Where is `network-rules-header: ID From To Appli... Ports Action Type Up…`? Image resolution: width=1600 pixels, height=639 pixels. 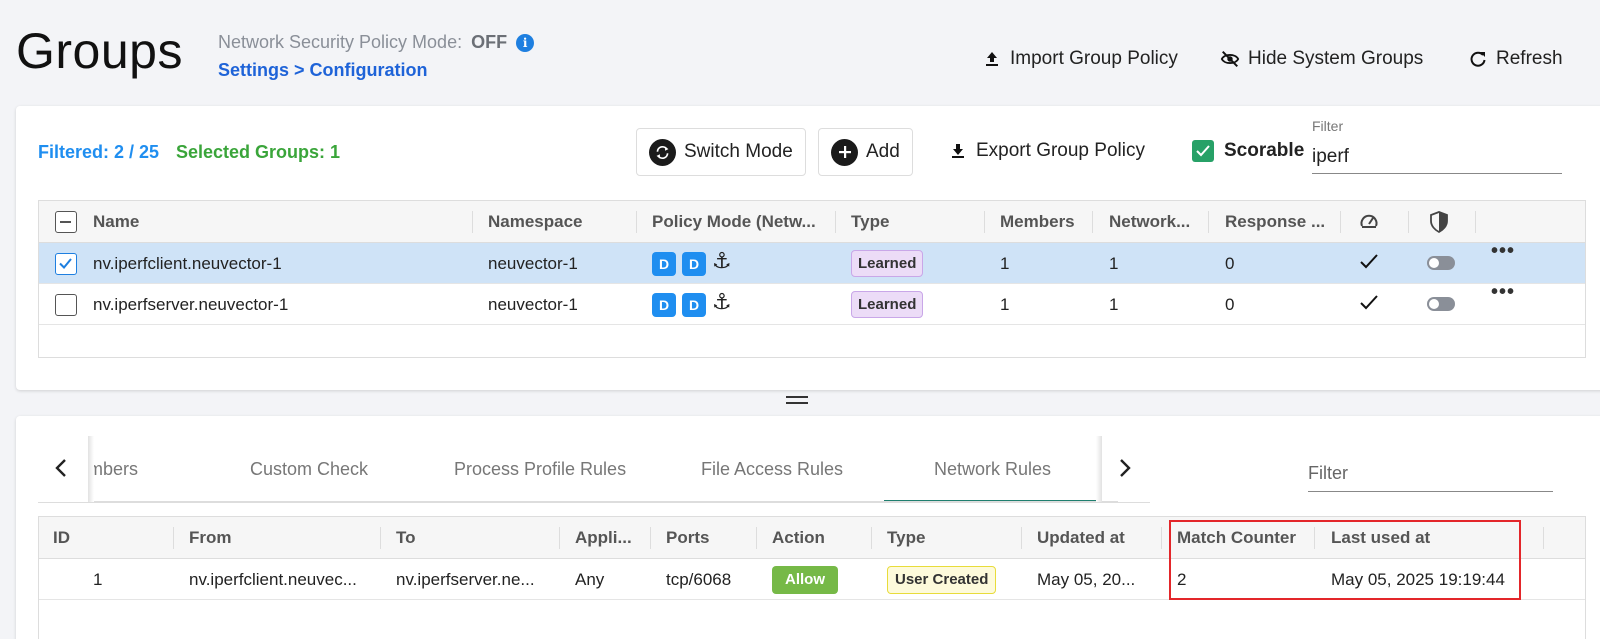
network-rules-header: ID From To Appli... Ports Action Type Up… is located at coordinates (812, 538).